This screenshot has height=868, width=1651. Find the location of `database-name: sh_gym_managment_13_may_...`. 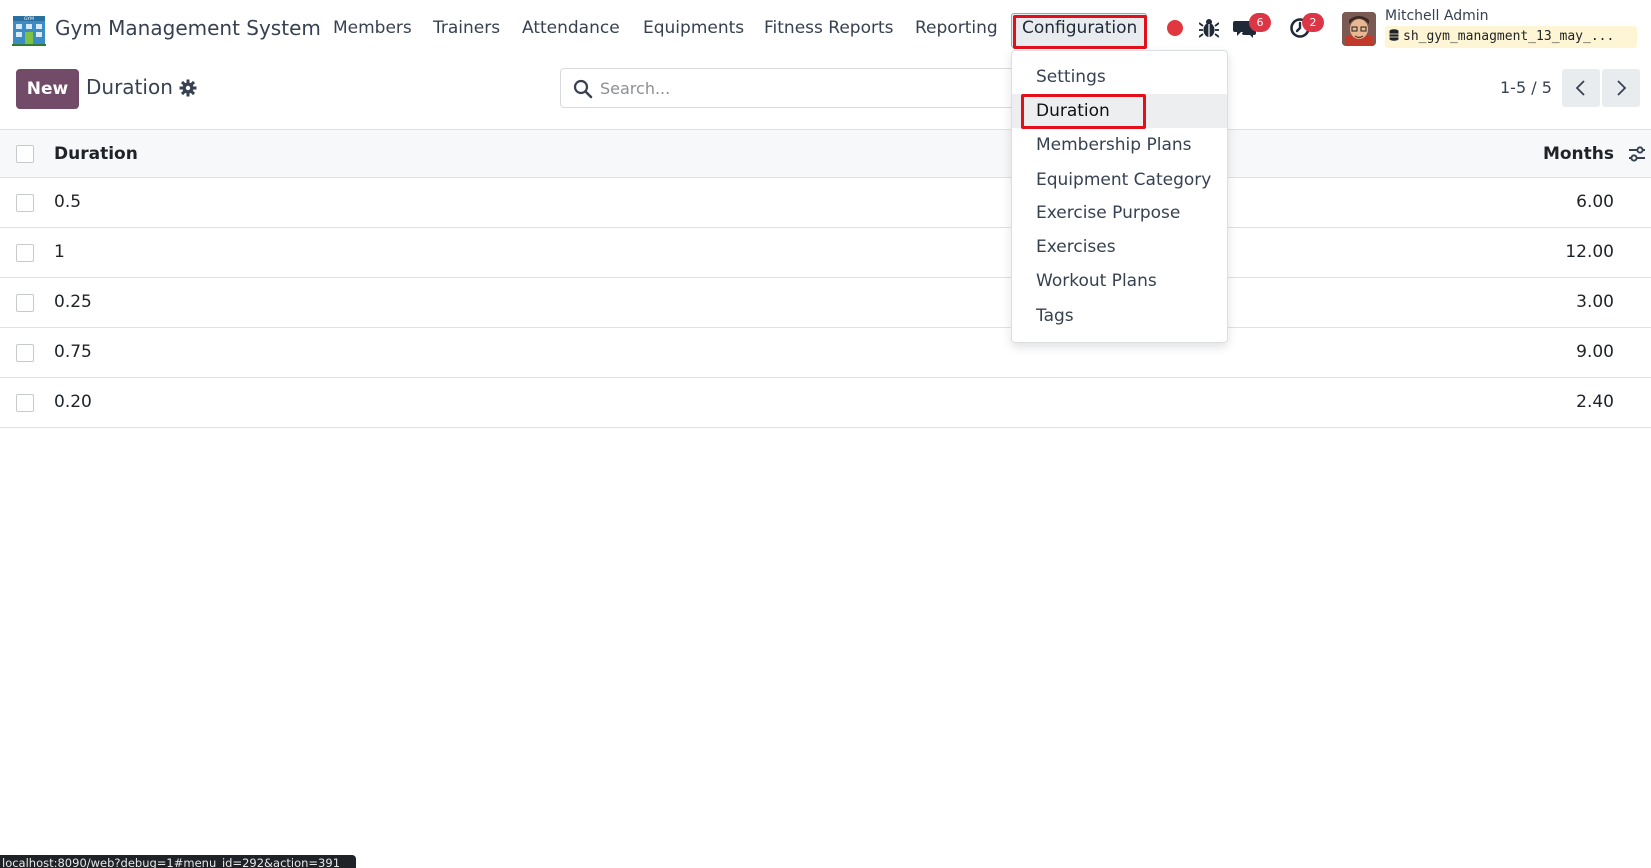

database-name: sh_gym_managment_13_may_... is located at coordinates (1509, 36).